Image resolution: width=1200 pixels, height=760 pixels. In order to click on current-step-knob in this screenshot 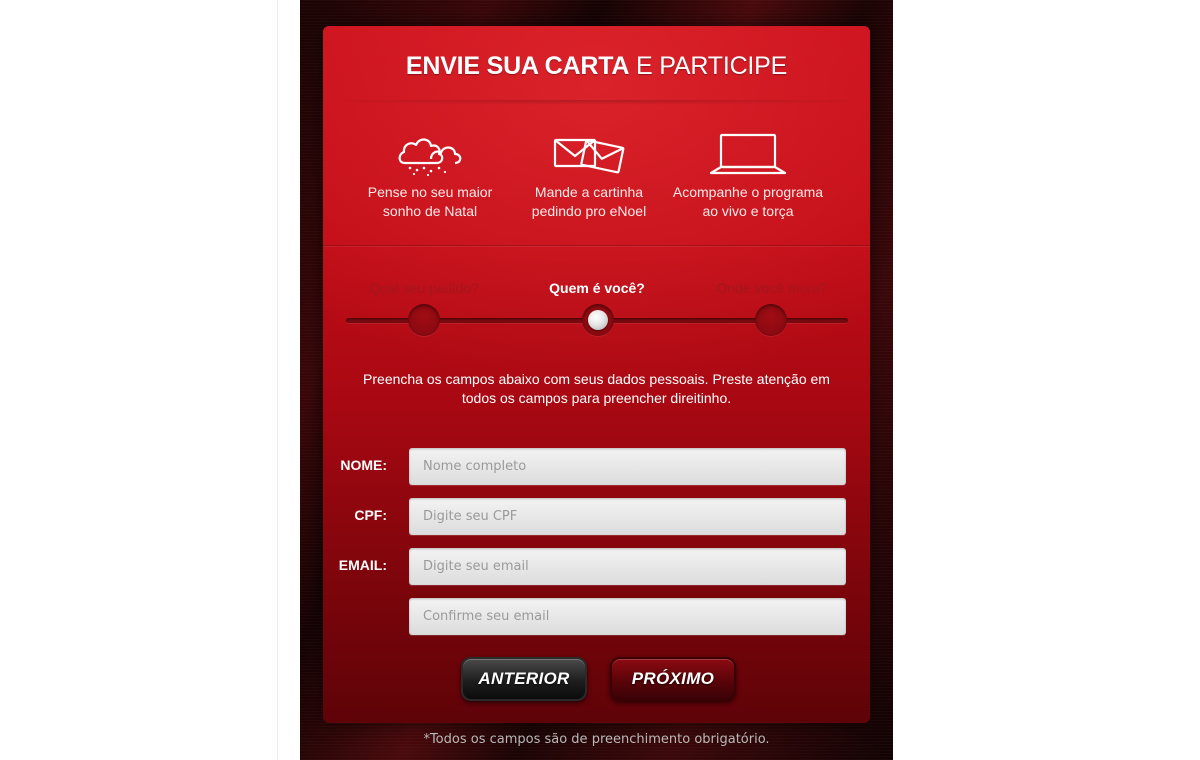, I will do `click(598, 320)`.